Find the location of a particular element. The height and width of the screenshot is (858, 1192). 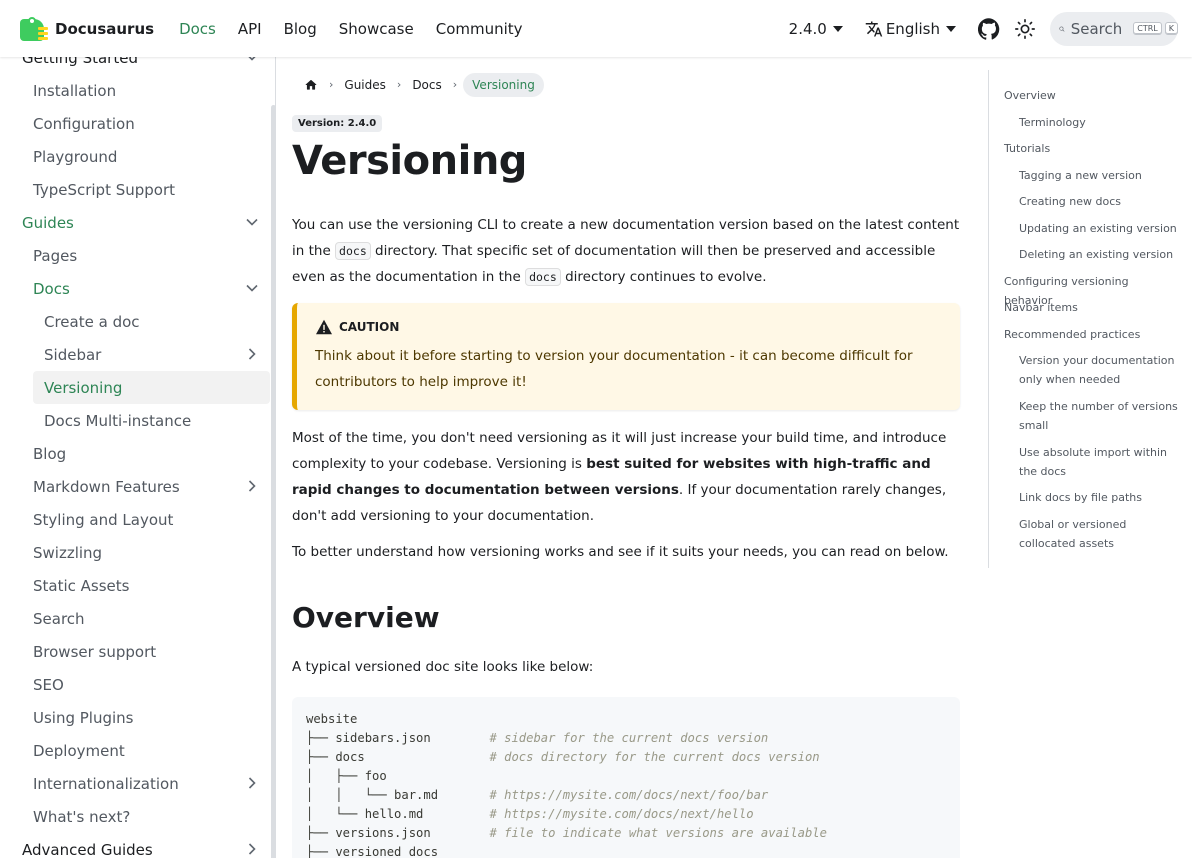

sidebar-item-label: Configuration is located at coordinates (84, 123).